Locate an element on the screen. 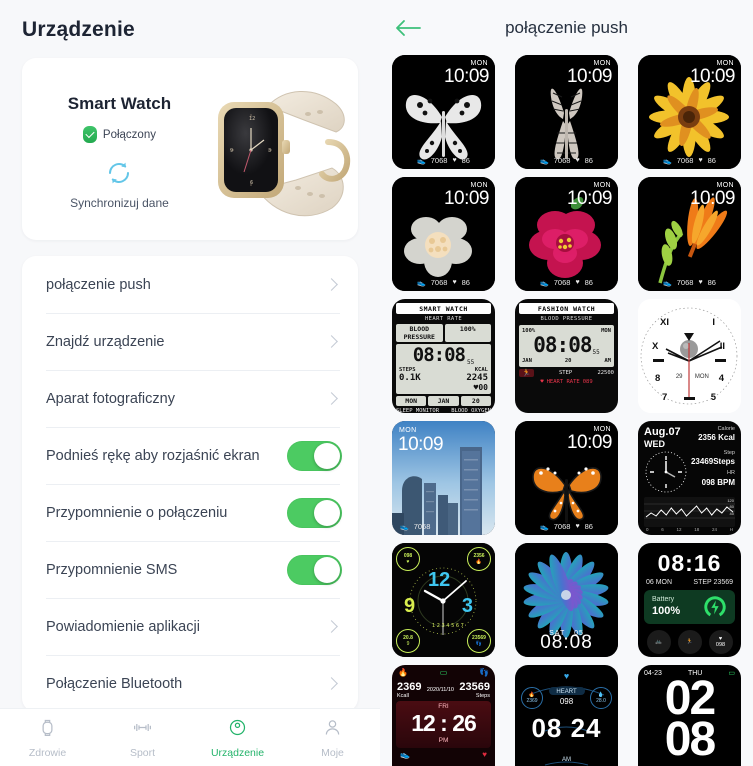 This screenshot has width=753, height=766. bottom-navigation: Zdrowie Sport Urządzenie Moje is located at coordinates (190, 737).